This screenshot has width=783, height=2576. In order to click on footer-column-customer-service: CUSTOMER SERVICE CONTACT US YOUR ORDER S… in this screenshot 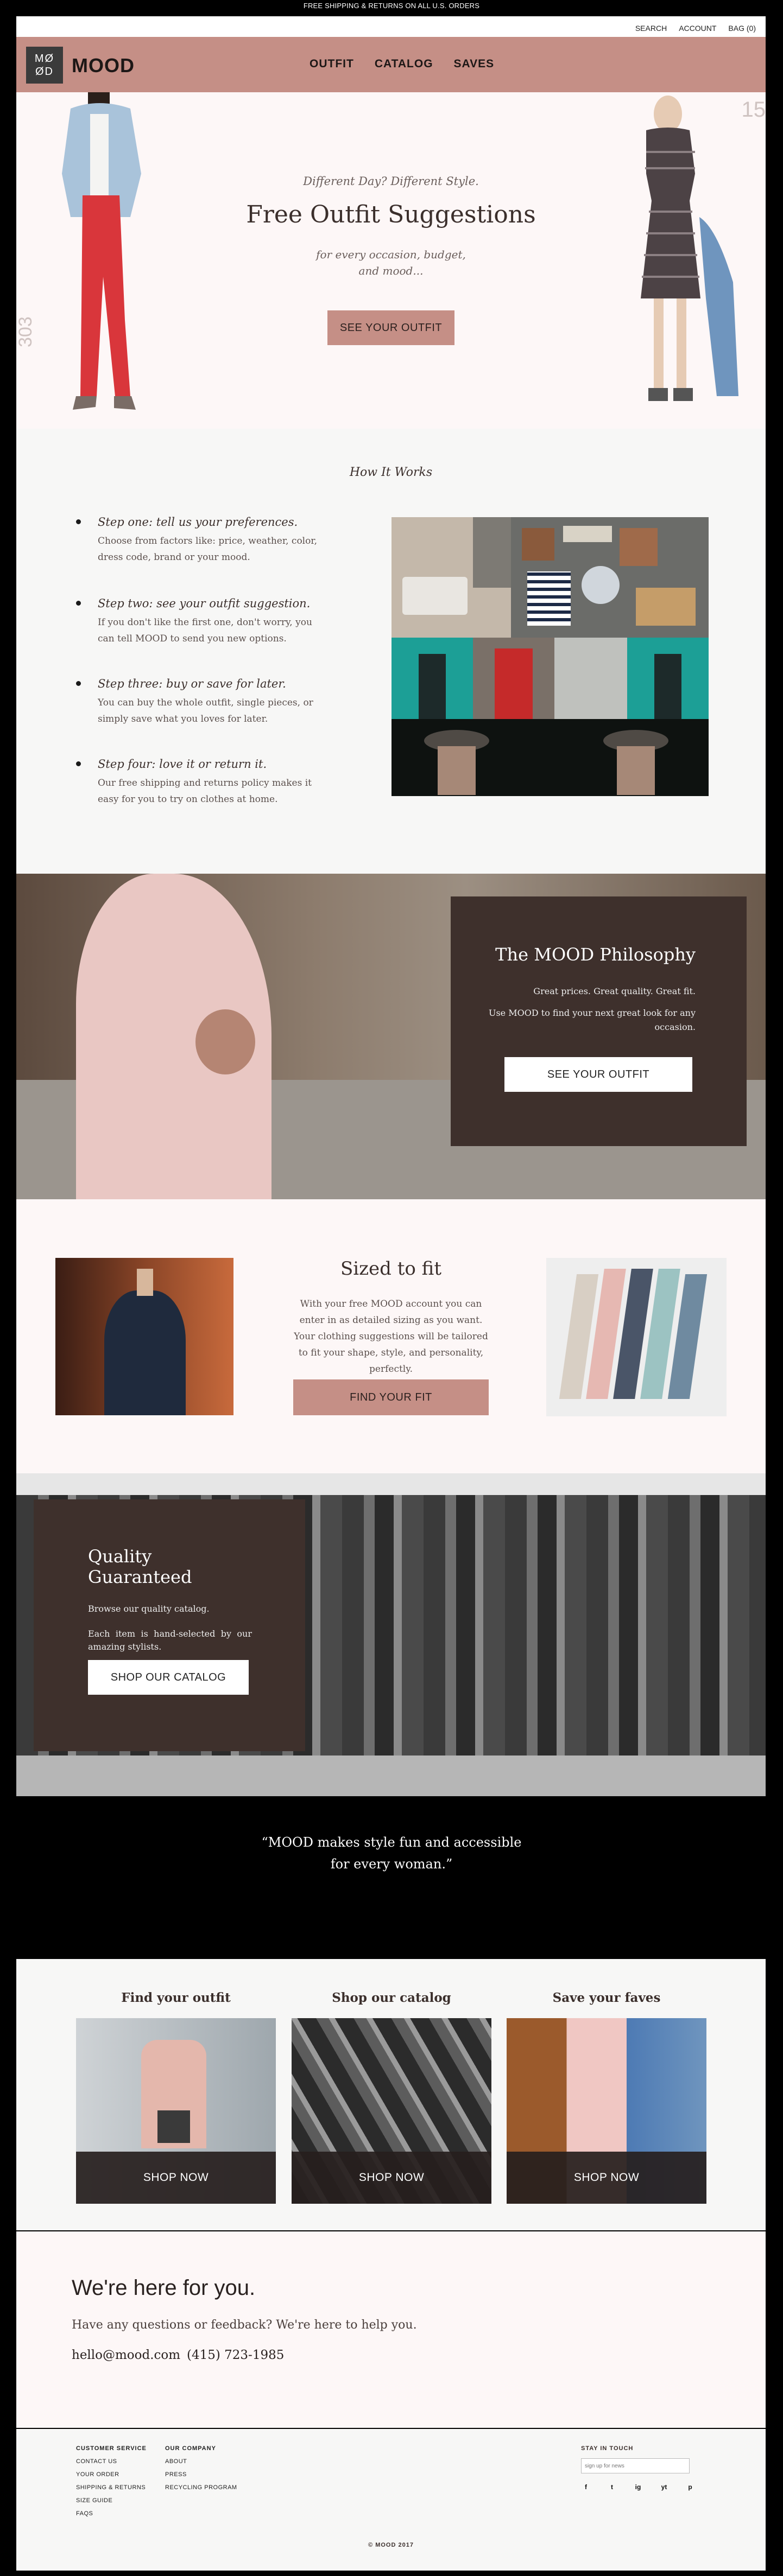, I will do `click(111, 2484)`.